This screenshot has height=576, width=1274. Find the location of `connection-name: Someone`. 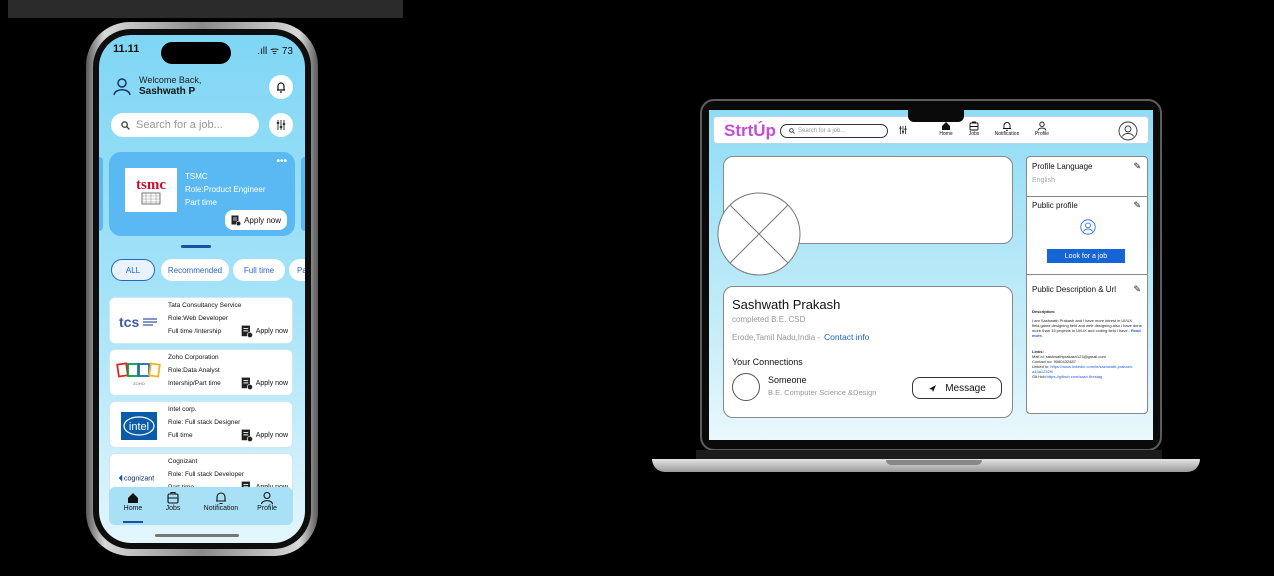

connection-name: Someone is located at coordinates (787, 380).